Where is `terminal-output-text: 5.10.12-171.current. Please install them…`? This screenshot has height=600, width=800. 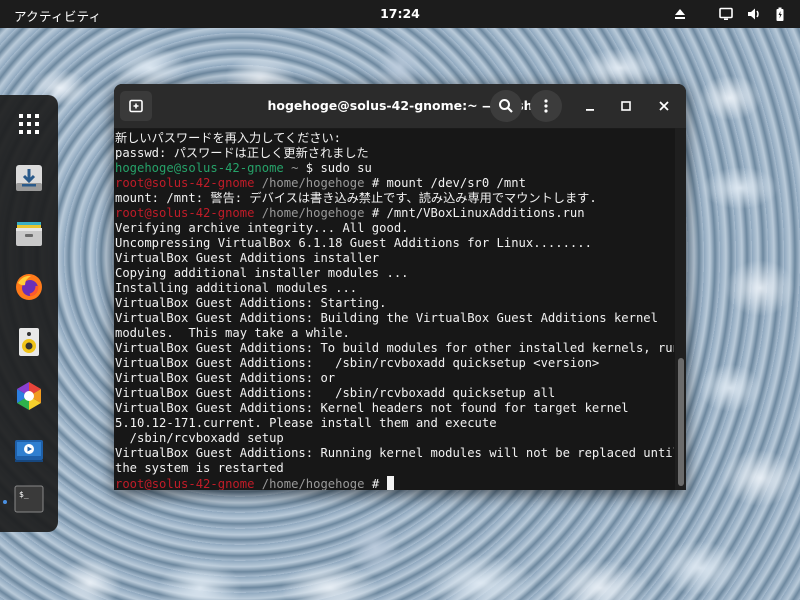 terminal-output-text: 5.10.12-171.current. Please install them… is located at coordinates (306, 423).